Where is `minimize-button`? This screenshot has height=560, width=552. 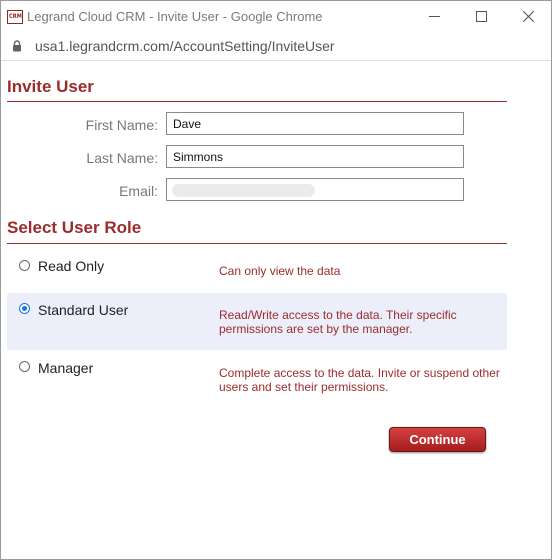
minimize-button is located at coordinates (434, 16).